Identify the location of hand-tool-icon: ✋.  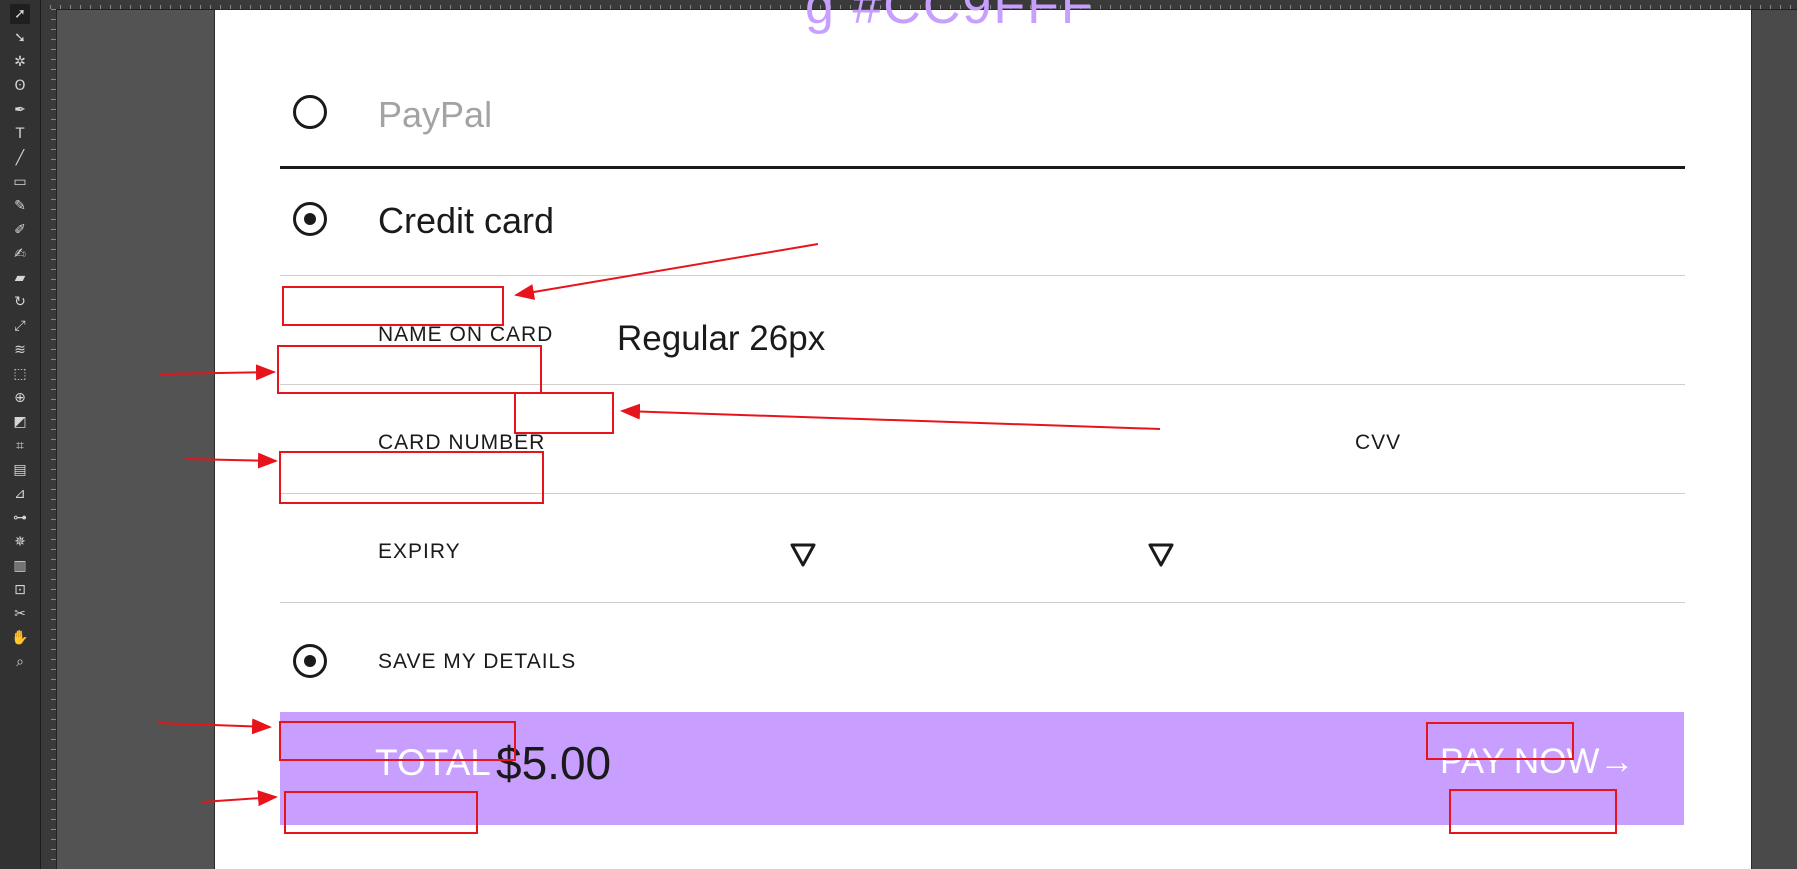
(20, 638).